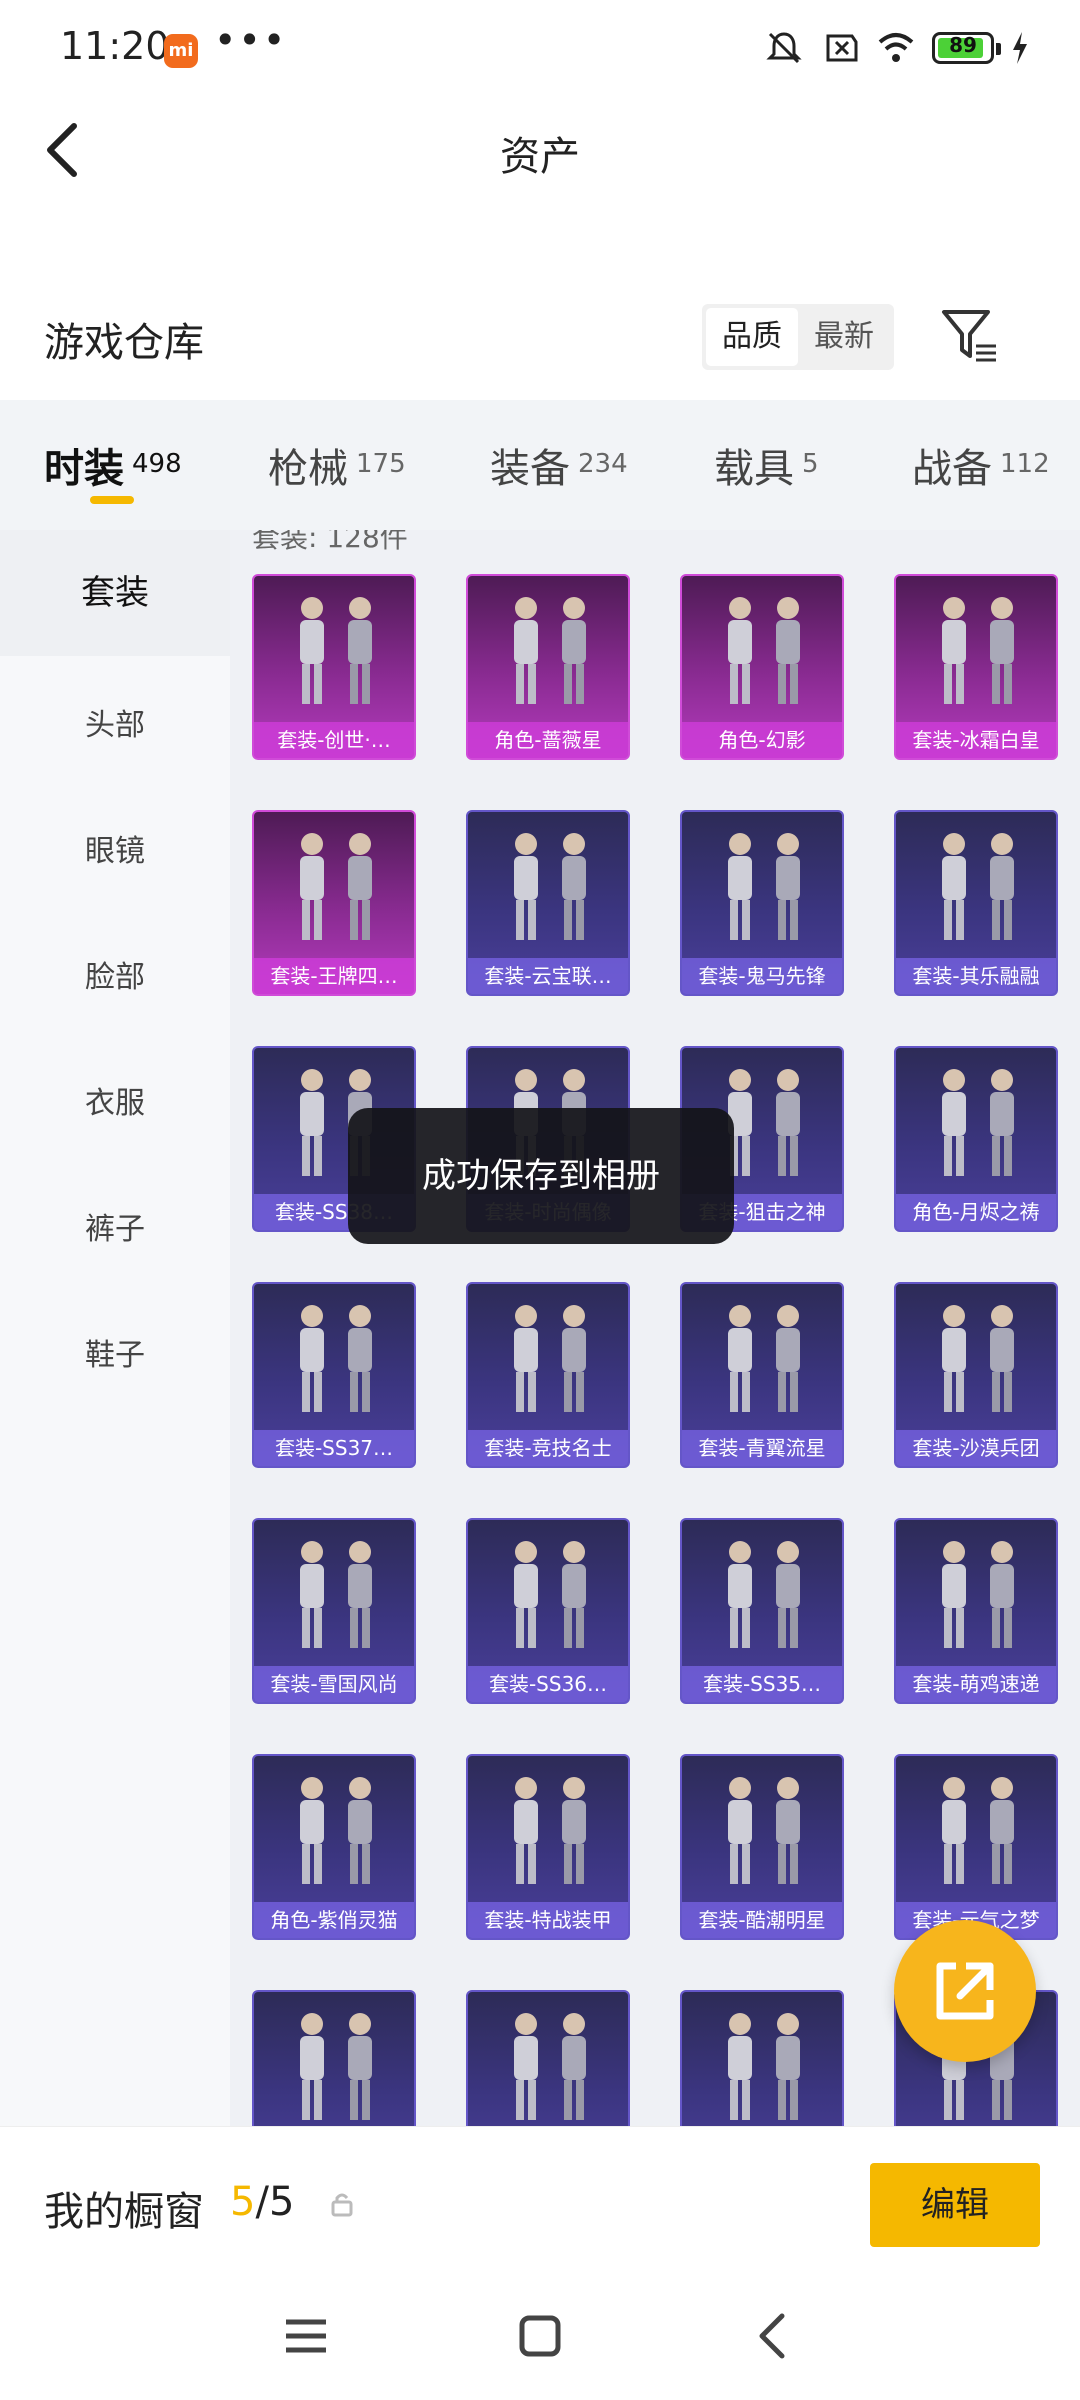  What do you see at coordinates (976, 740) in the screenshot?
I see `item-label: 套装-冰霜白皇` at bounding box center [976, 740].